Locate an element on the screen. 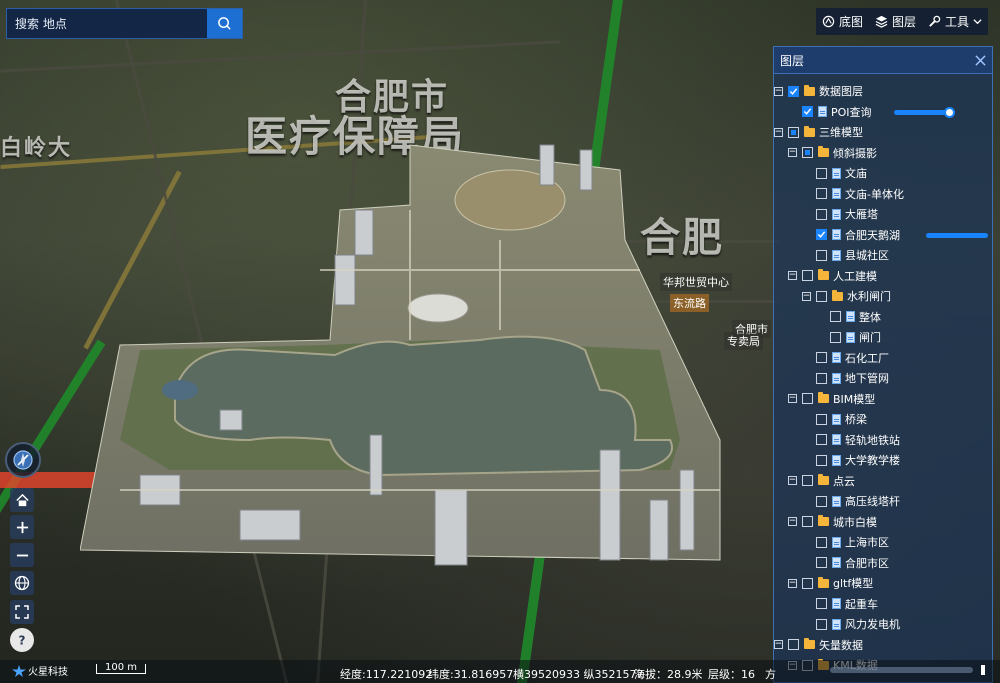 The width and height of the screenshot is (1000, 683). layer-node: 高压线塔杆 is located at coordinates (851, 501).